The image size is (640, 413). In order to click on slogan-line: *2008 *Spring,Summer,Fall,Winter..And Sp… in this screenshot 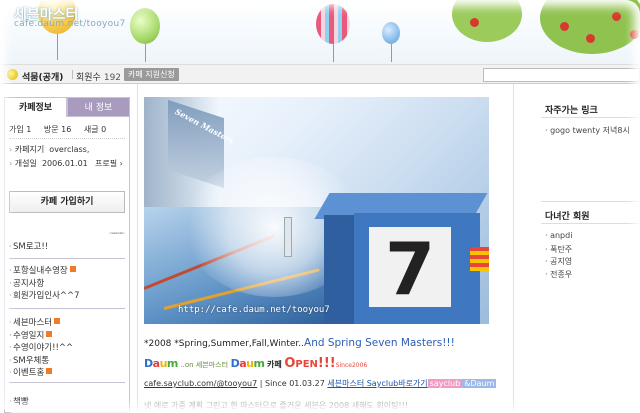, I will do `click(299, 343)`.